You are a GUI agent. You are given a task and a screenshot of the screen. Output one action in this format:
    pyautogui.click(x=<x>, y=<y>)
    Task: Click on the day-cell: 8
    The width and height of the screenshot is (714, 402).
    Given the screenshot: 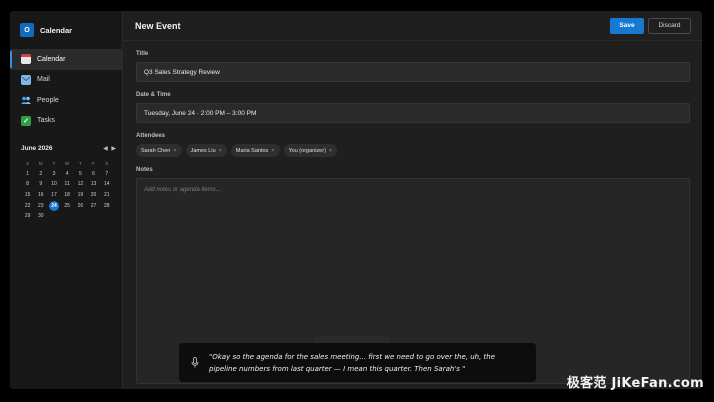 What is the action you would take?
    pyautogui.click(x=27, y=184)
    